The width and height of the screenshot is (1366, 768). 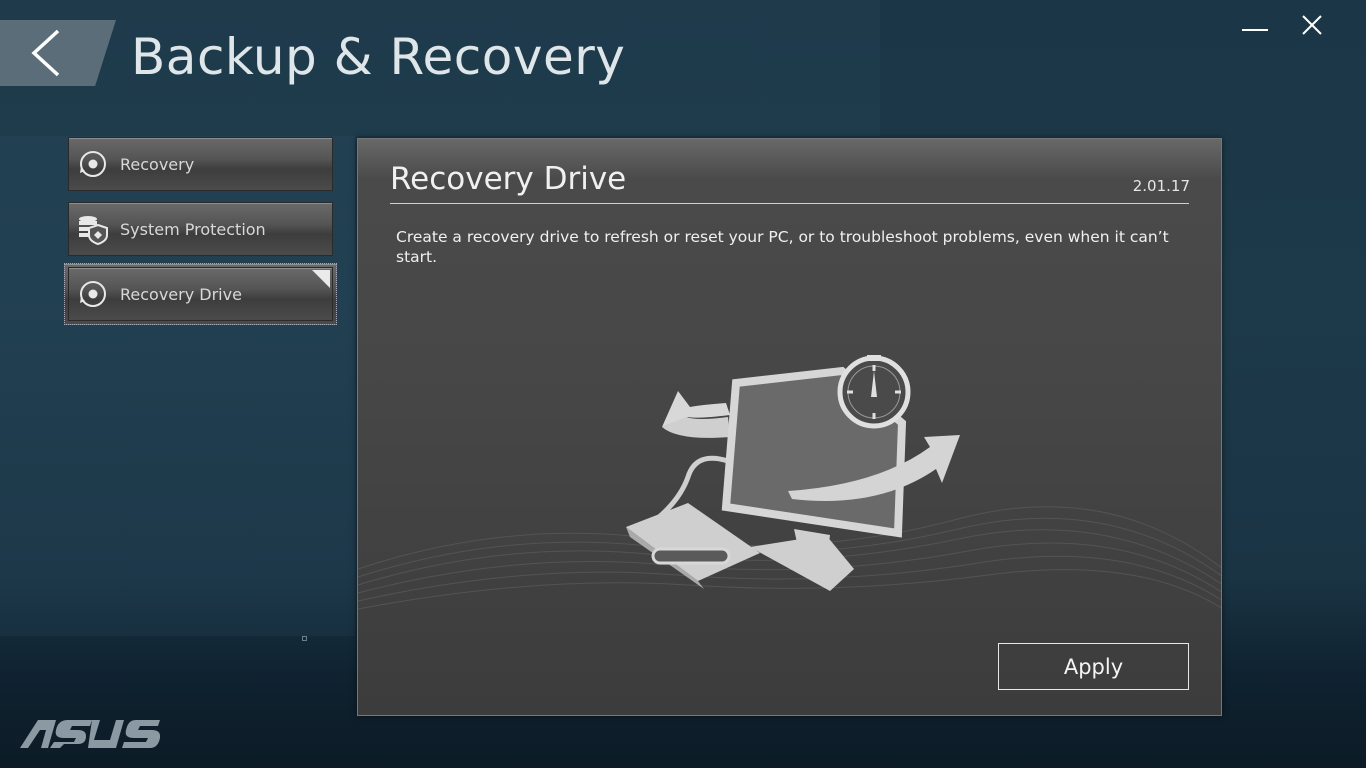 What do you see at coordinates (789, 203) in the screenshot?
I see `title-divider` at bounding box center [789, 203].